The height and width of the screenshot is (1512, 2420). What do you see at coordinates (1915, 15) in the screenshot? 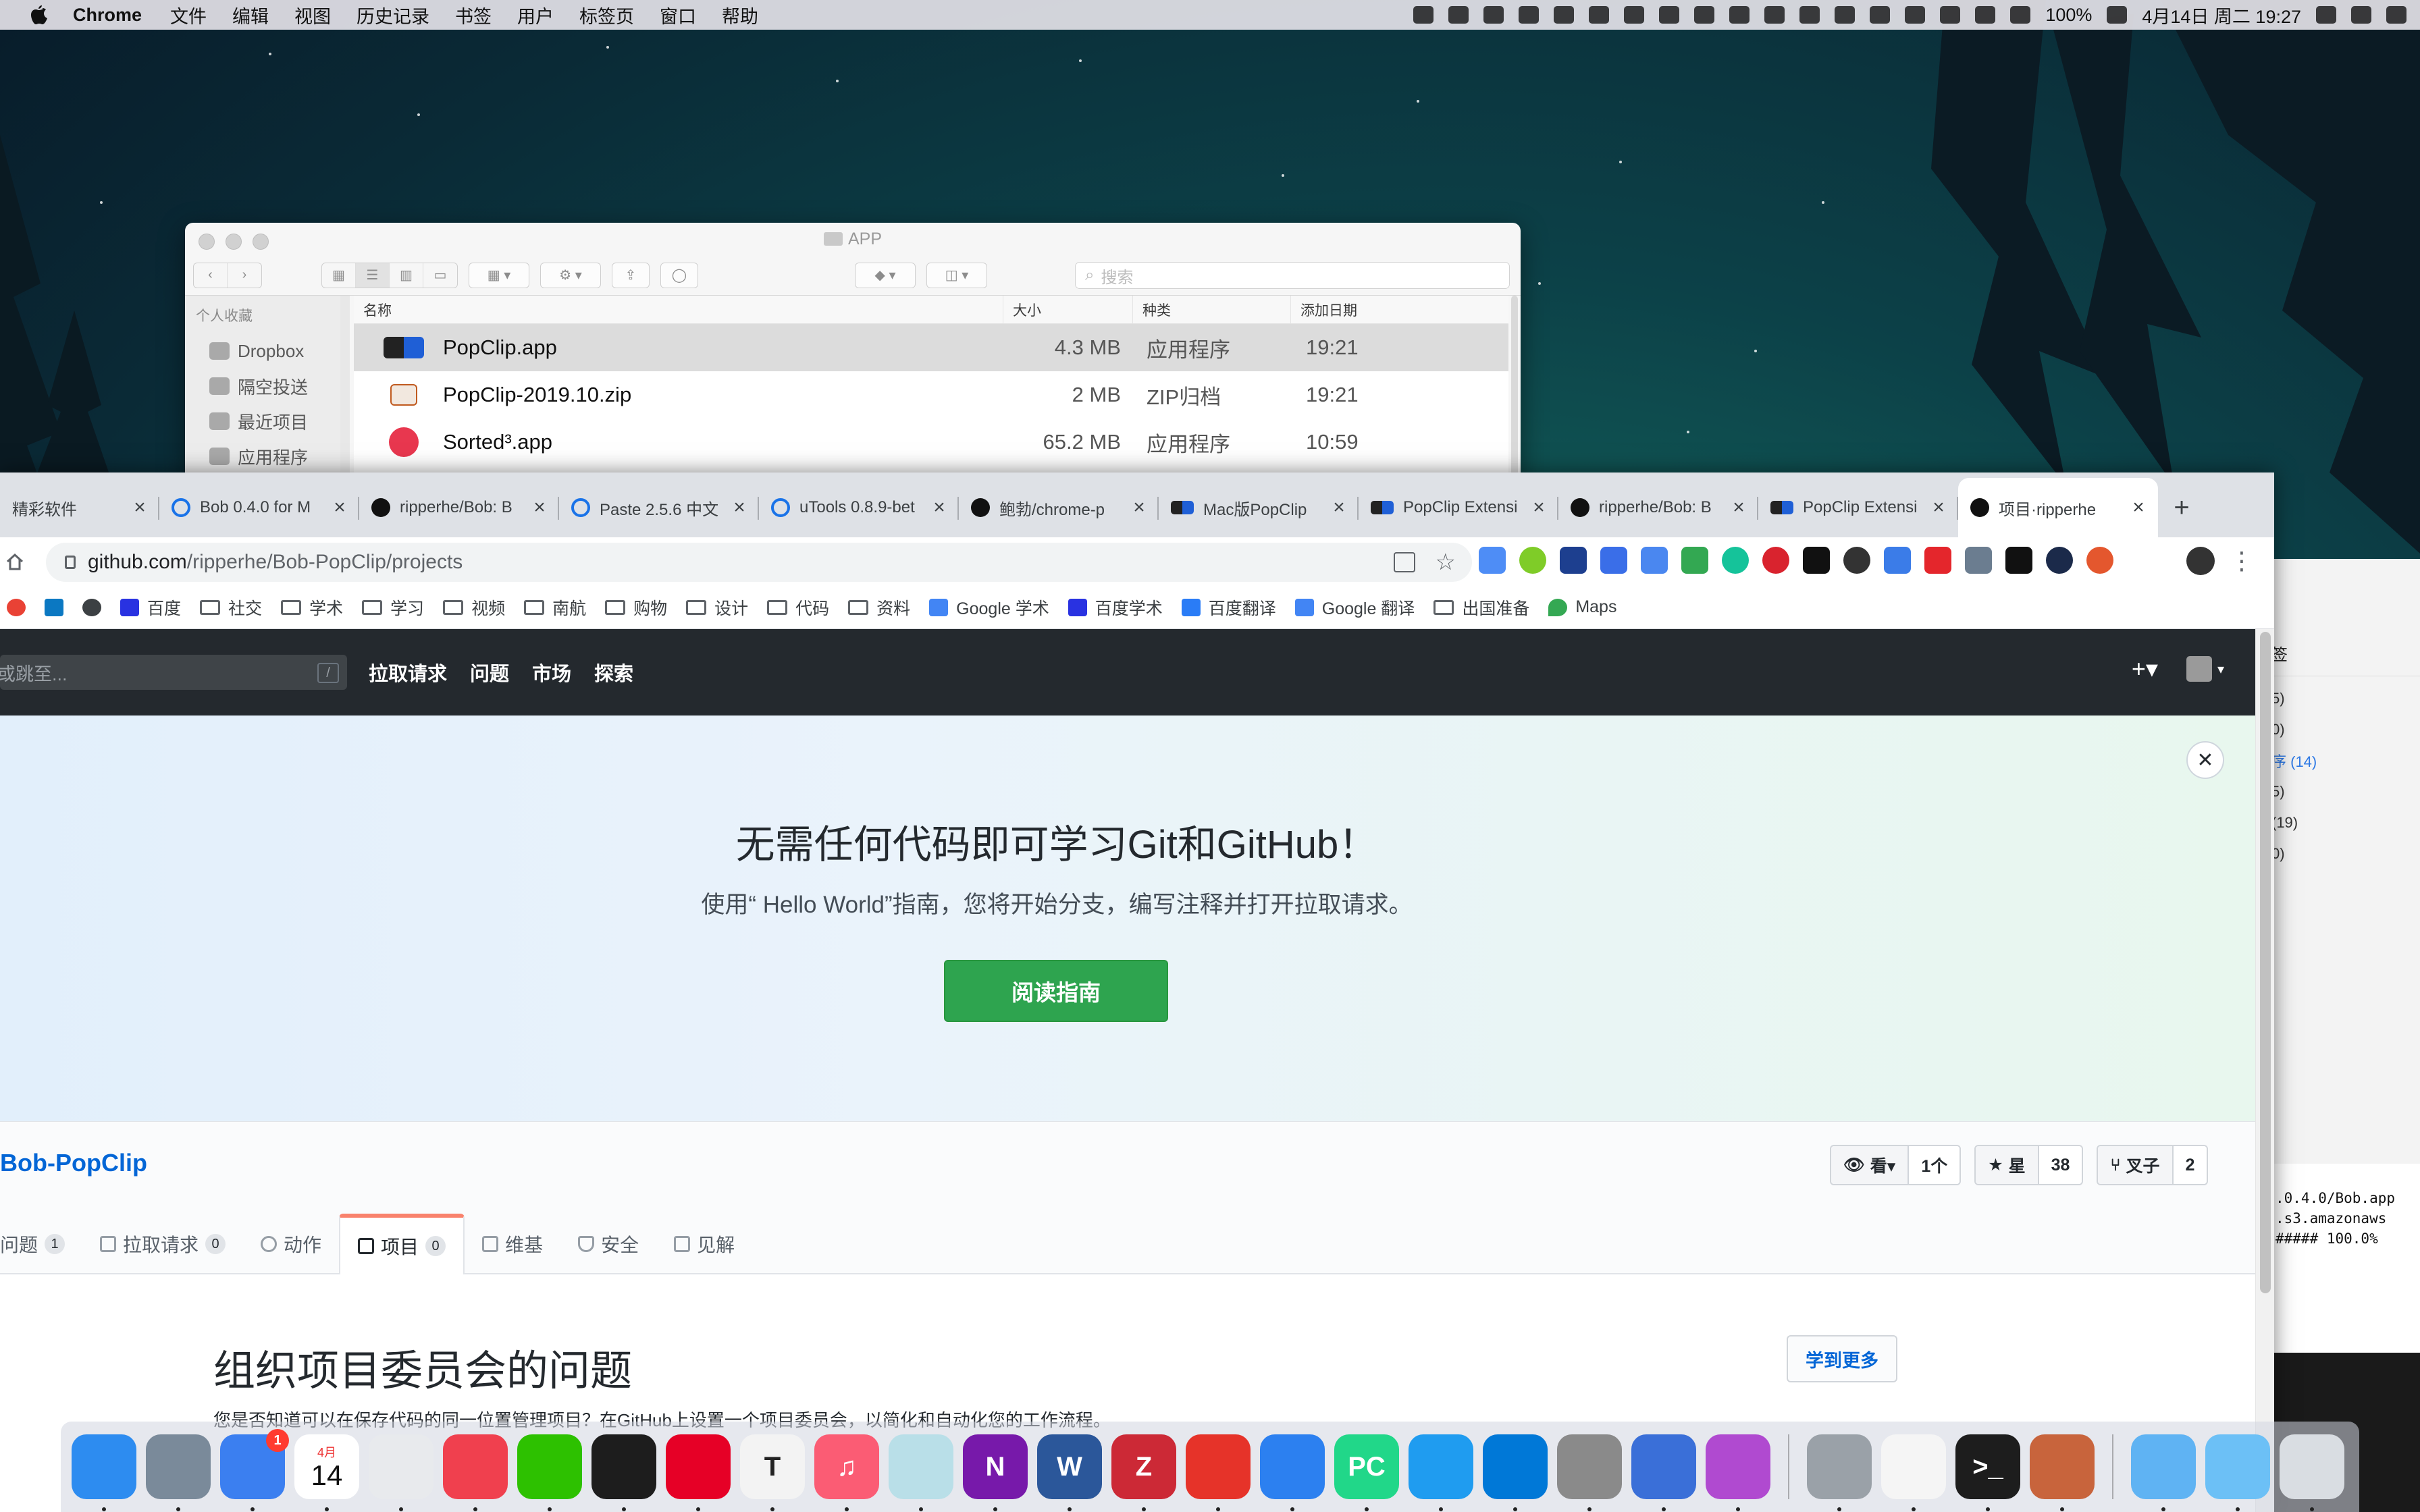
I see `status-display-icon` at bounding box center [1915, 15].